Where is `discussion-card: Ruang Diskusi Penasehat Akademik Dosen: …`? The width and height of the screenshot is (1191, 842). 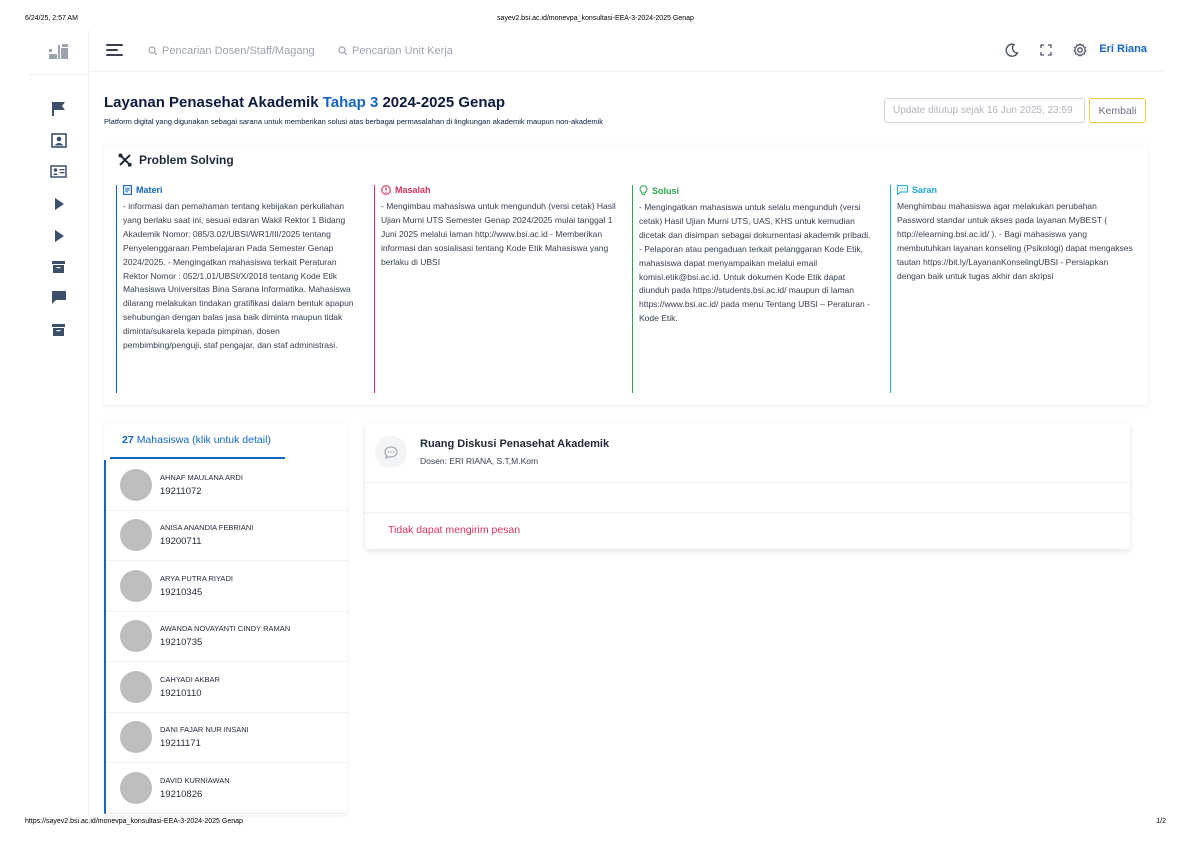
discussion-card: Ruang Diskusi Penasehat Akademik Dosen: … is located at coordinates (747, 486).